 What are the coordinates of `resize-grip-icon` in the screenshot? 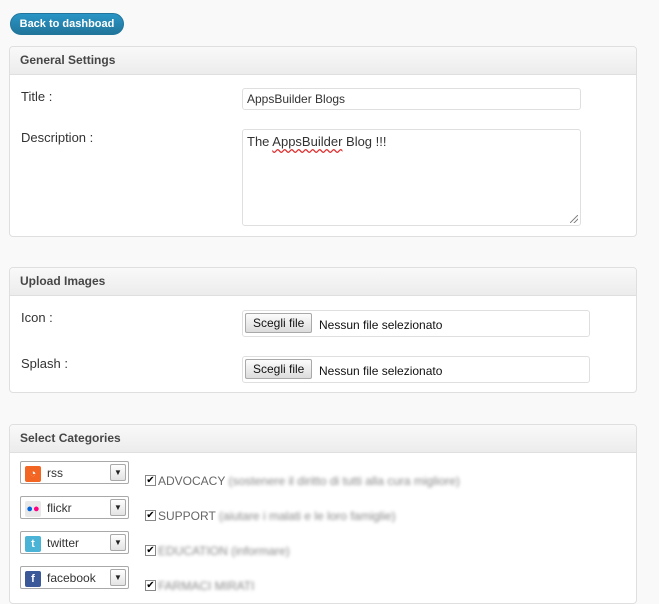 It's located at (574, 219).